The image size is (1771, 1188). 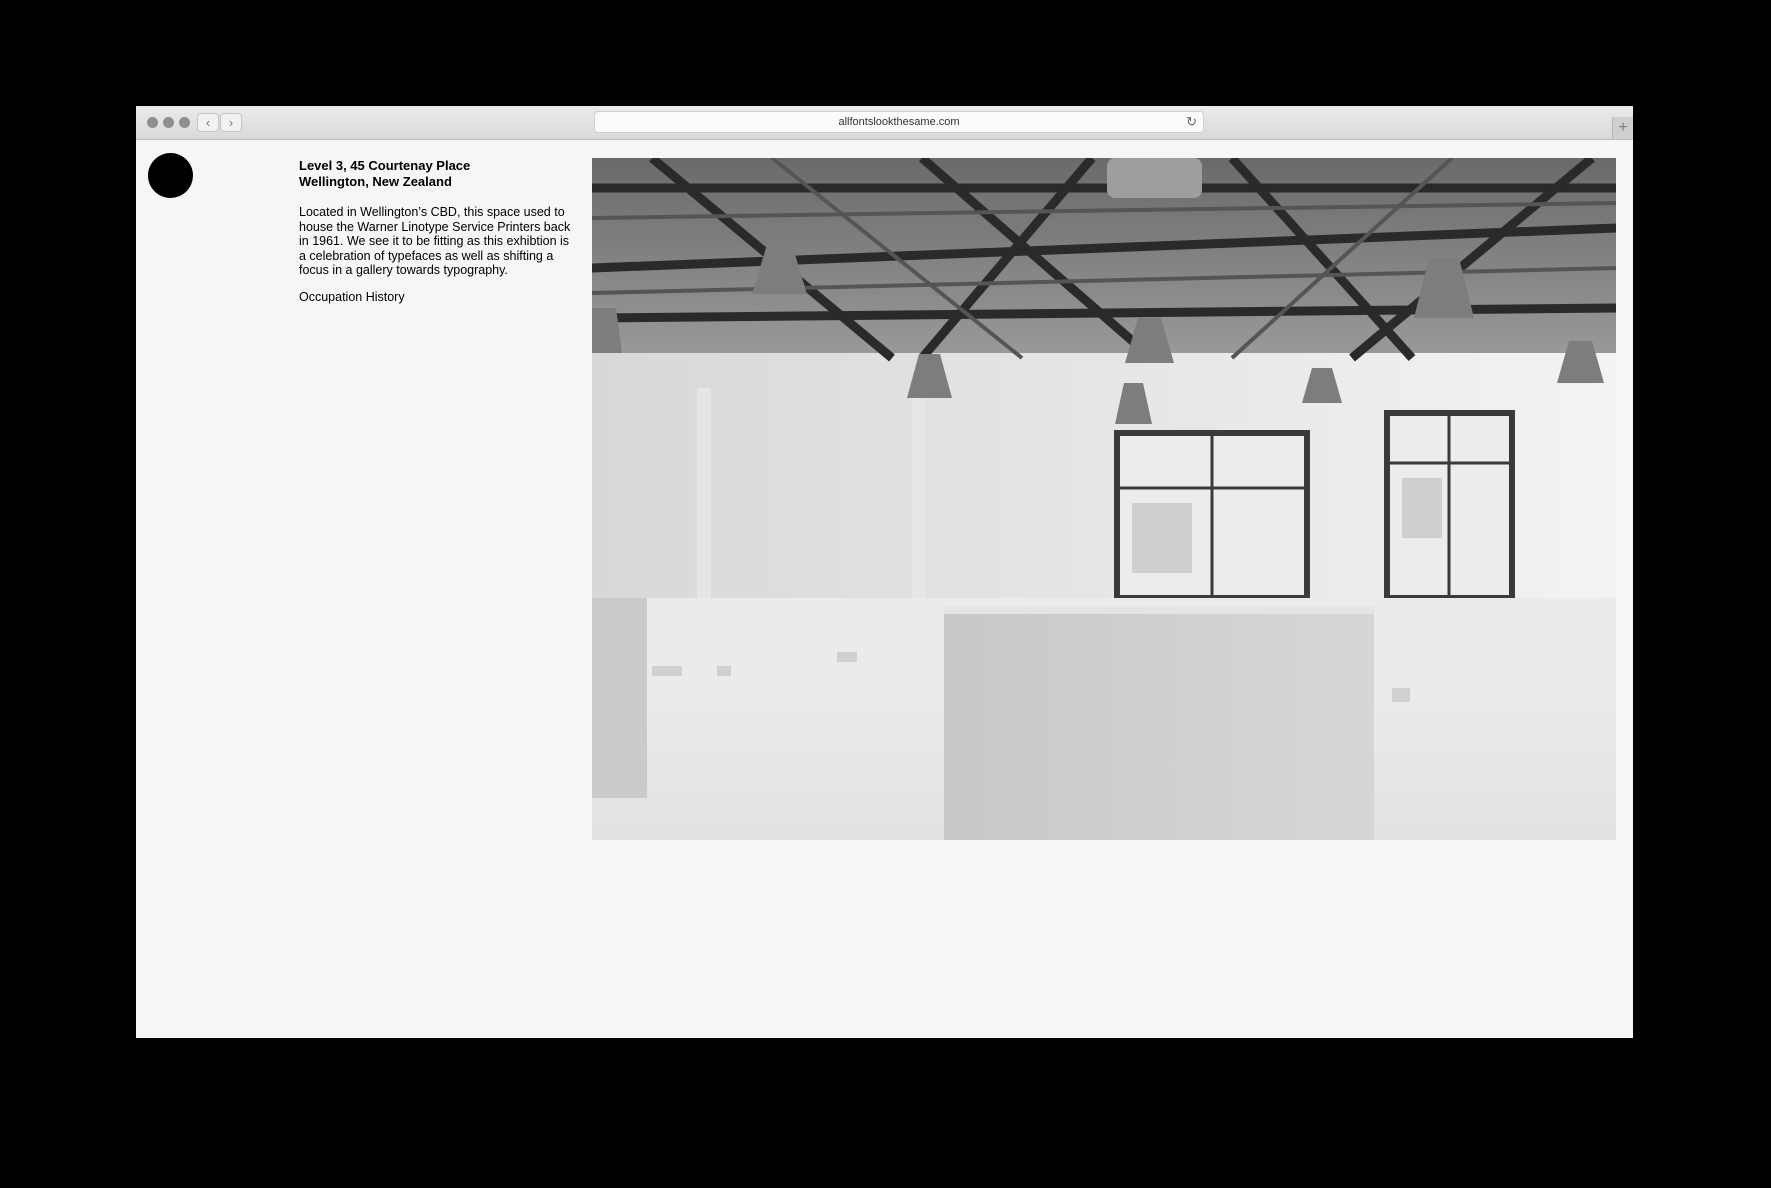 I want to click on plus-icon: +, so click(x=1623, y=127).